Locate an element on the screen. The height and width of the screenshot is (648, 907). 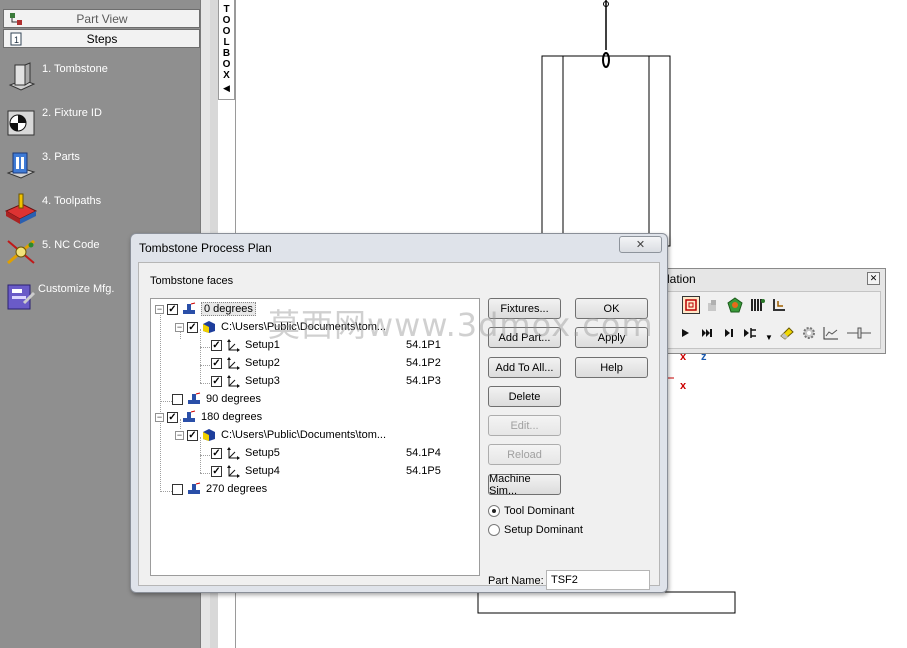
setup-offset-value: 54.1P5 is located at coordinates (423, 471).